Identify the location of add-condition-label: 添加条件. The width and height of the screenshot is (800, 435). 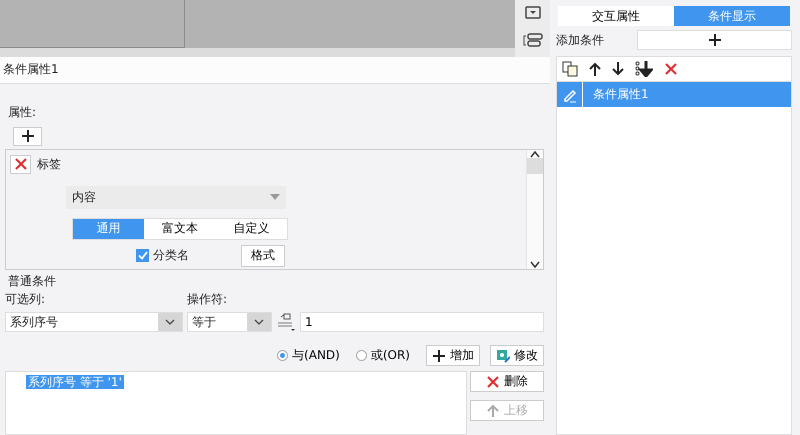
(580, 40).